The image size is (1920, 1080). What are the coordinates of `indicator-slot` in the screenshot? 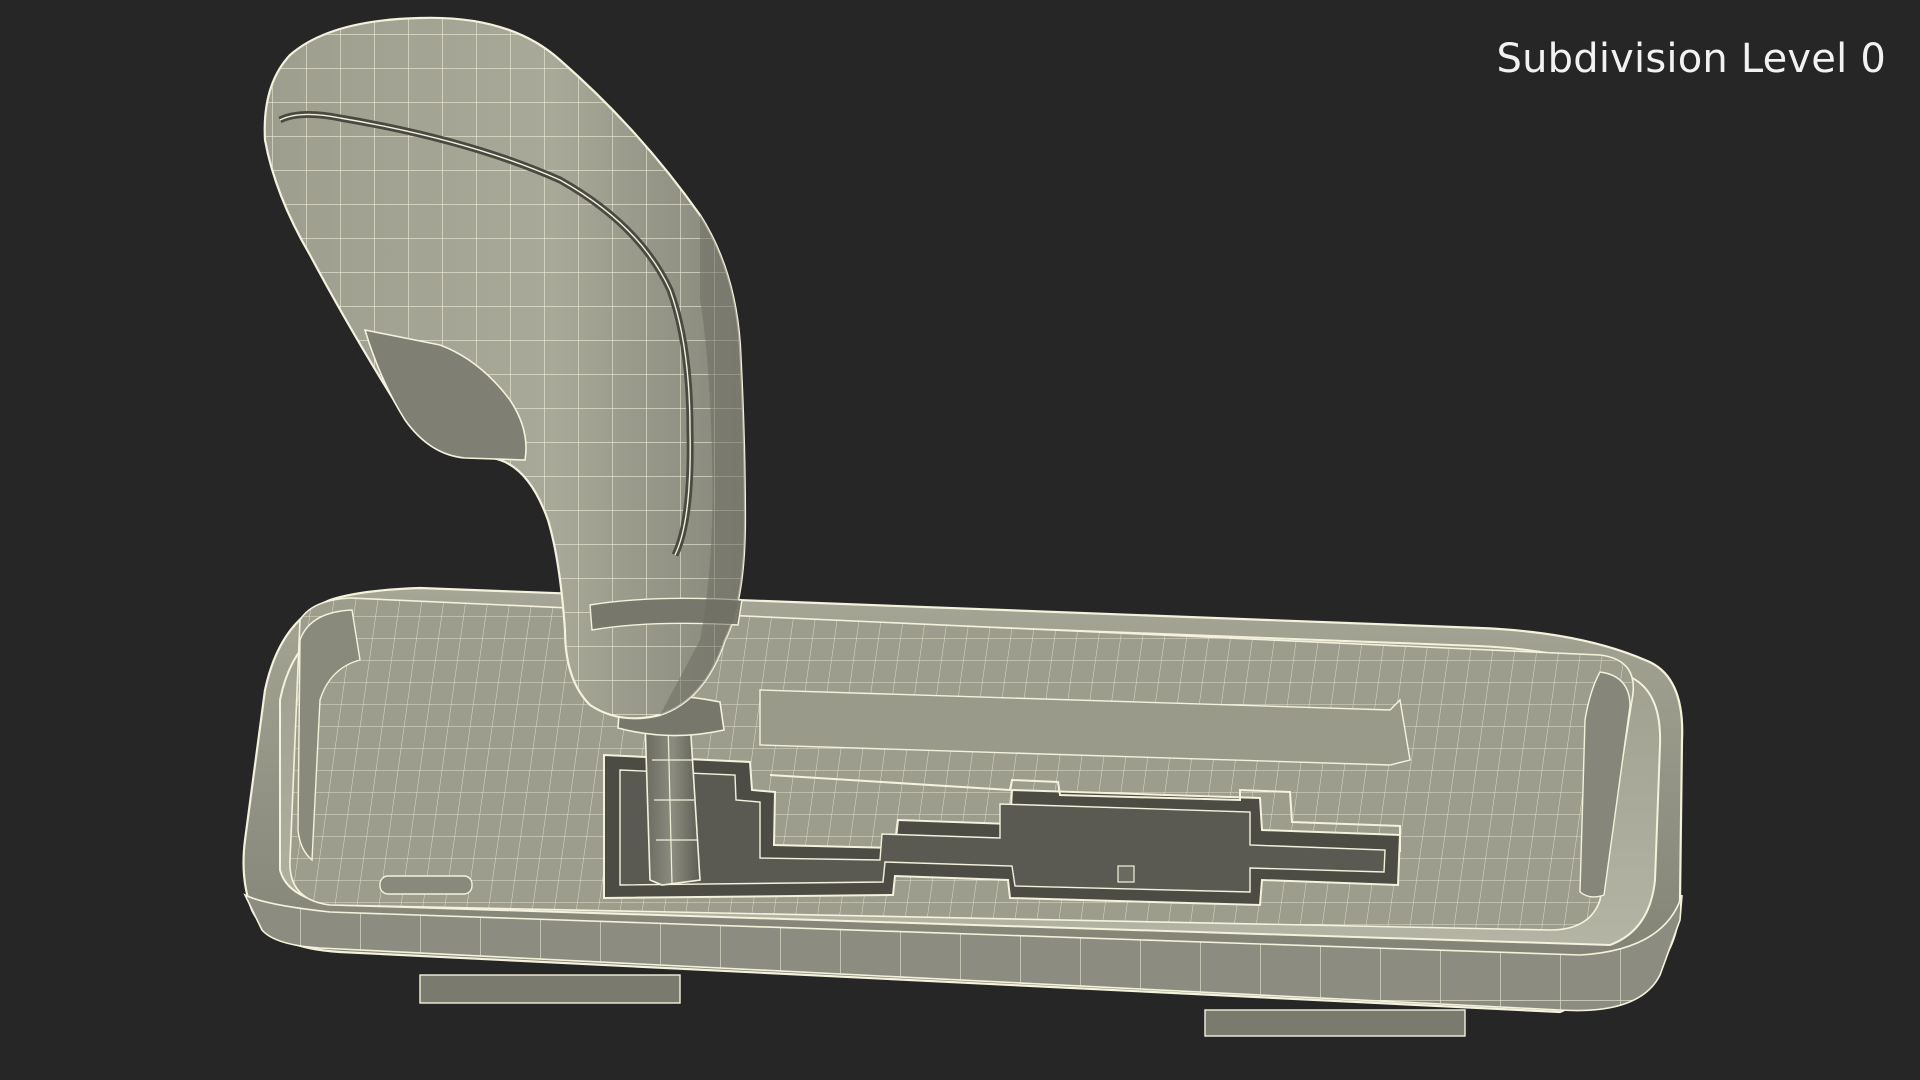 It's located at (426, 885).